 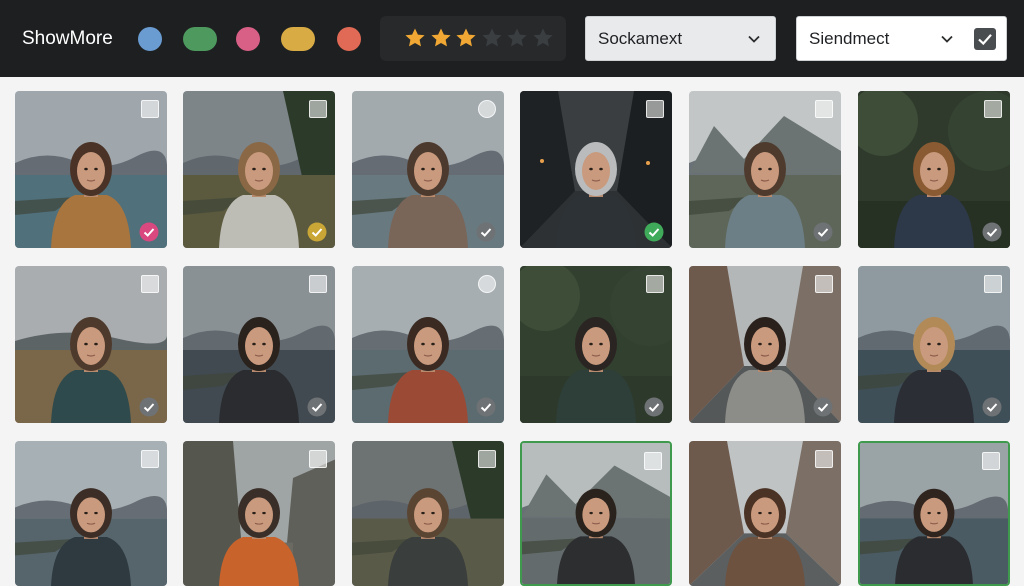 I want to click on color-filter-green, so click(x=200, y=39).